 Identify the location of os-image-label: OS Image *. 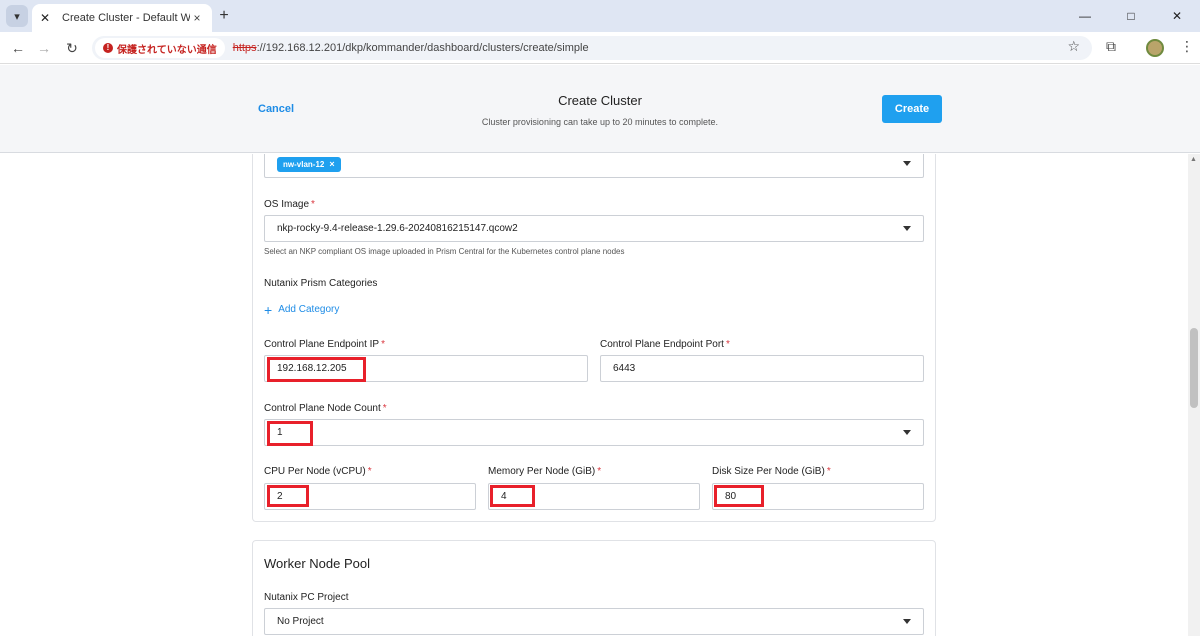
(289, 204).